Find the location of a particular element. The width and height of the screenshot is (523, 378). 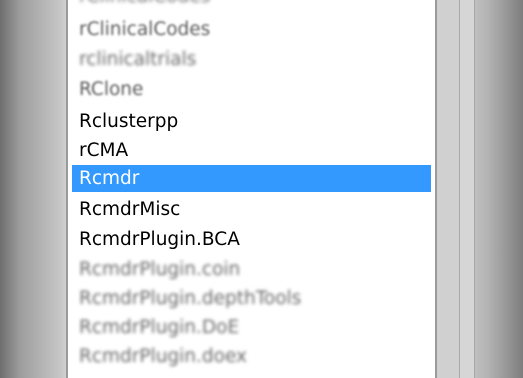

list-item: RcmdrPlugin.DoE is located at coordinates (251, 327).